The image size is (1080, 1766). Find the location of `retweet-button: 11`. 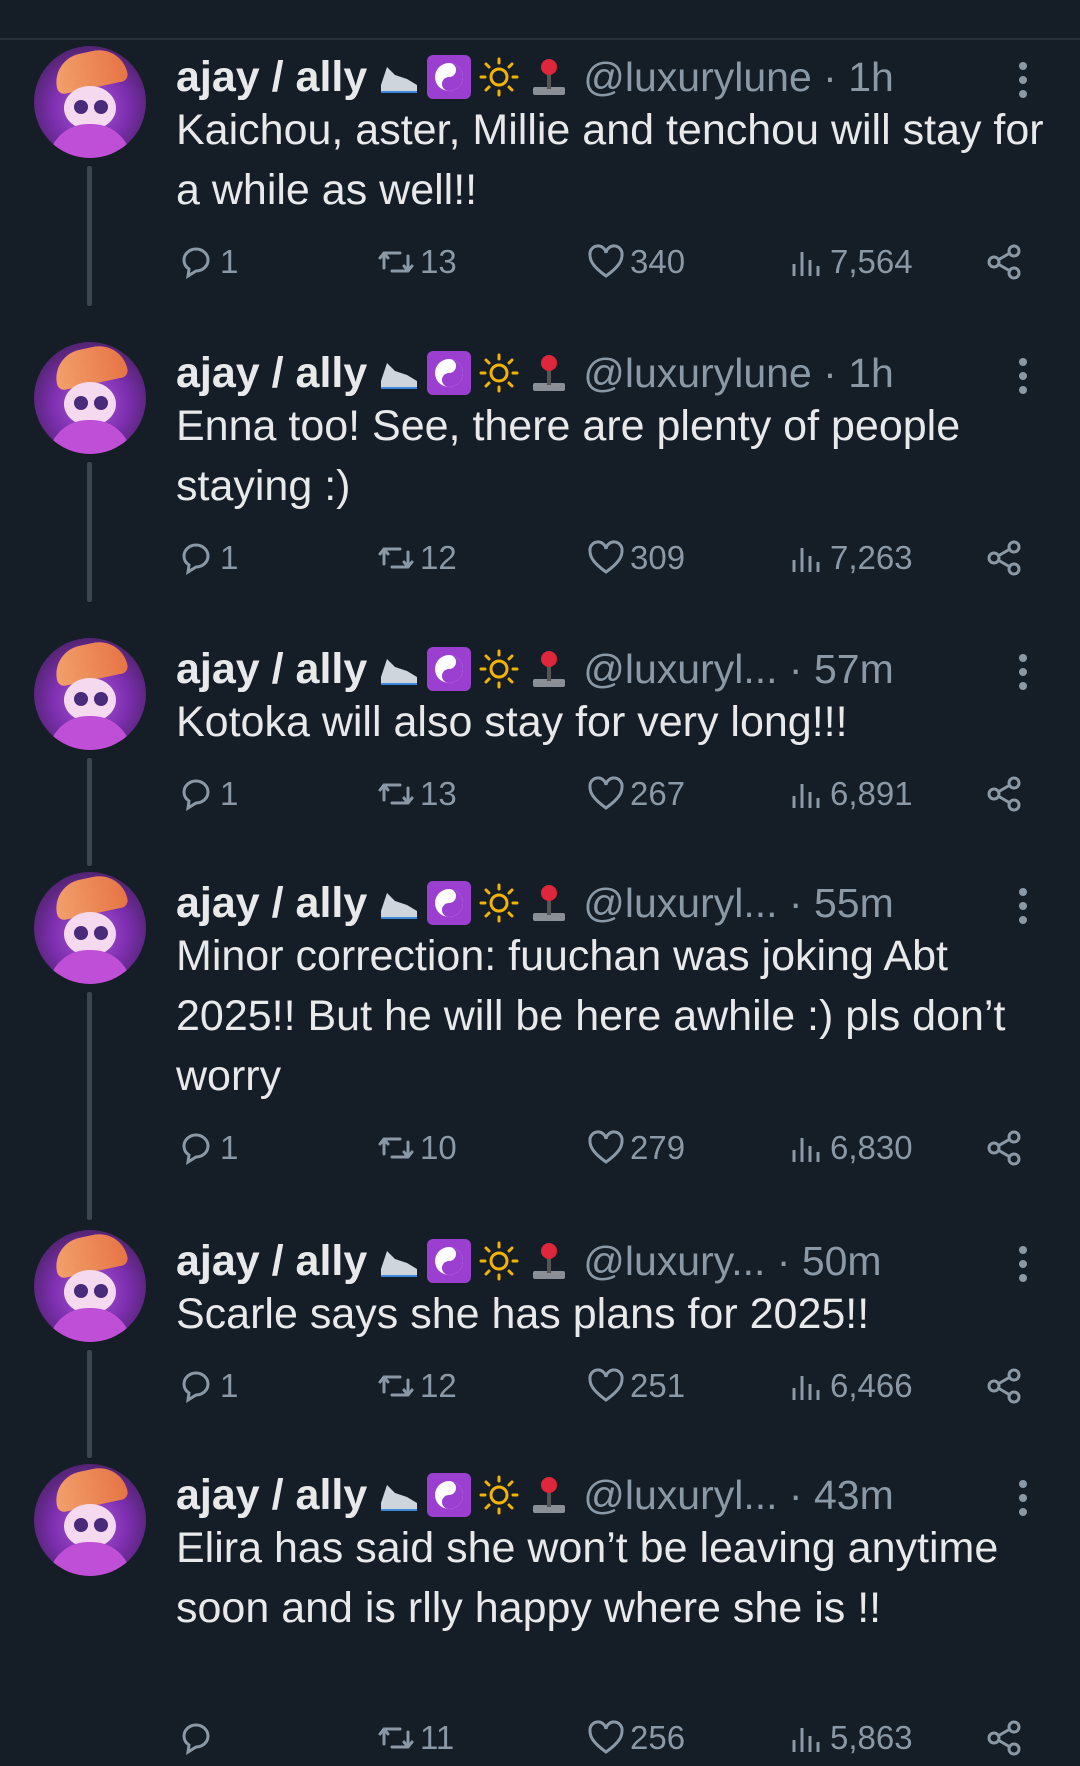

retweet-button: 11 is located at coordinates (415, 1738).